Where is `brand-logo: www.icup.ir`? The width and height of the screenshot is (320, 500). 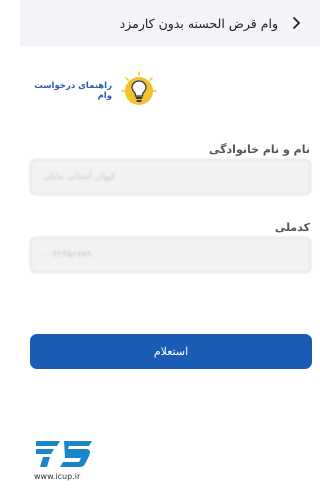
brand-logo: www.icup.ir is located at coordinates (64, 460).